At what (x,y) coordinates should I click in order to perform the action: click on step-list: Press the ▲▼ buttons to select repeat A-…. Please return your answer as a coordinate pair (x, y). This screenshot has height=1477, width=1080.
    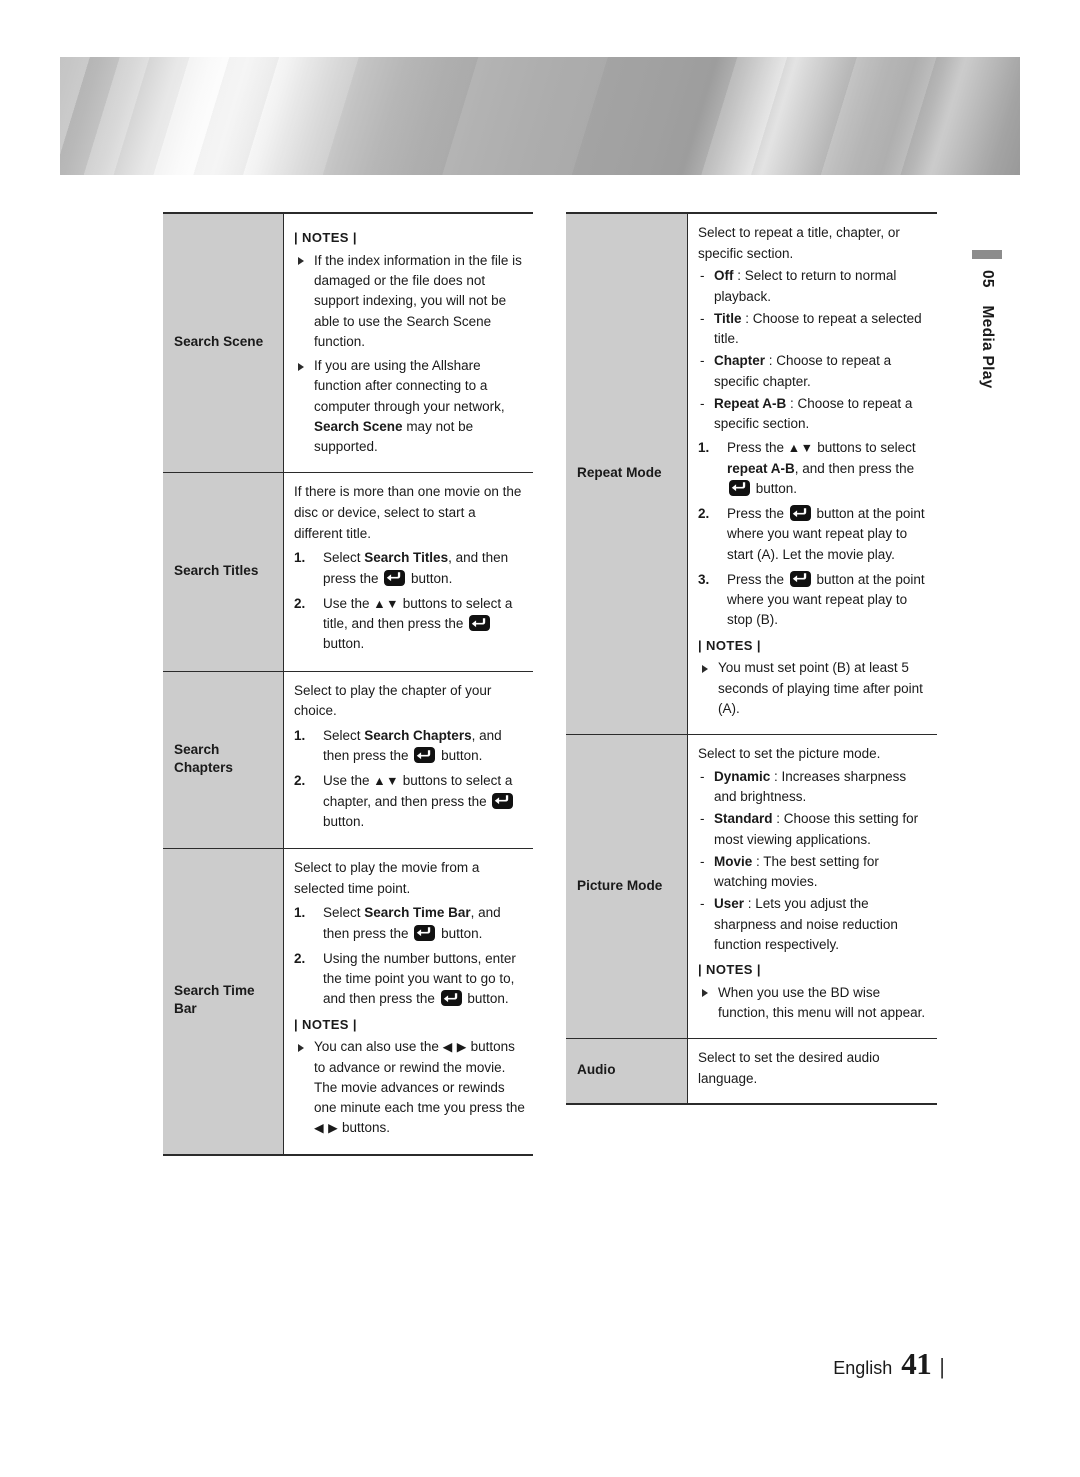
    Looking at the image, I should click on (813, 534).